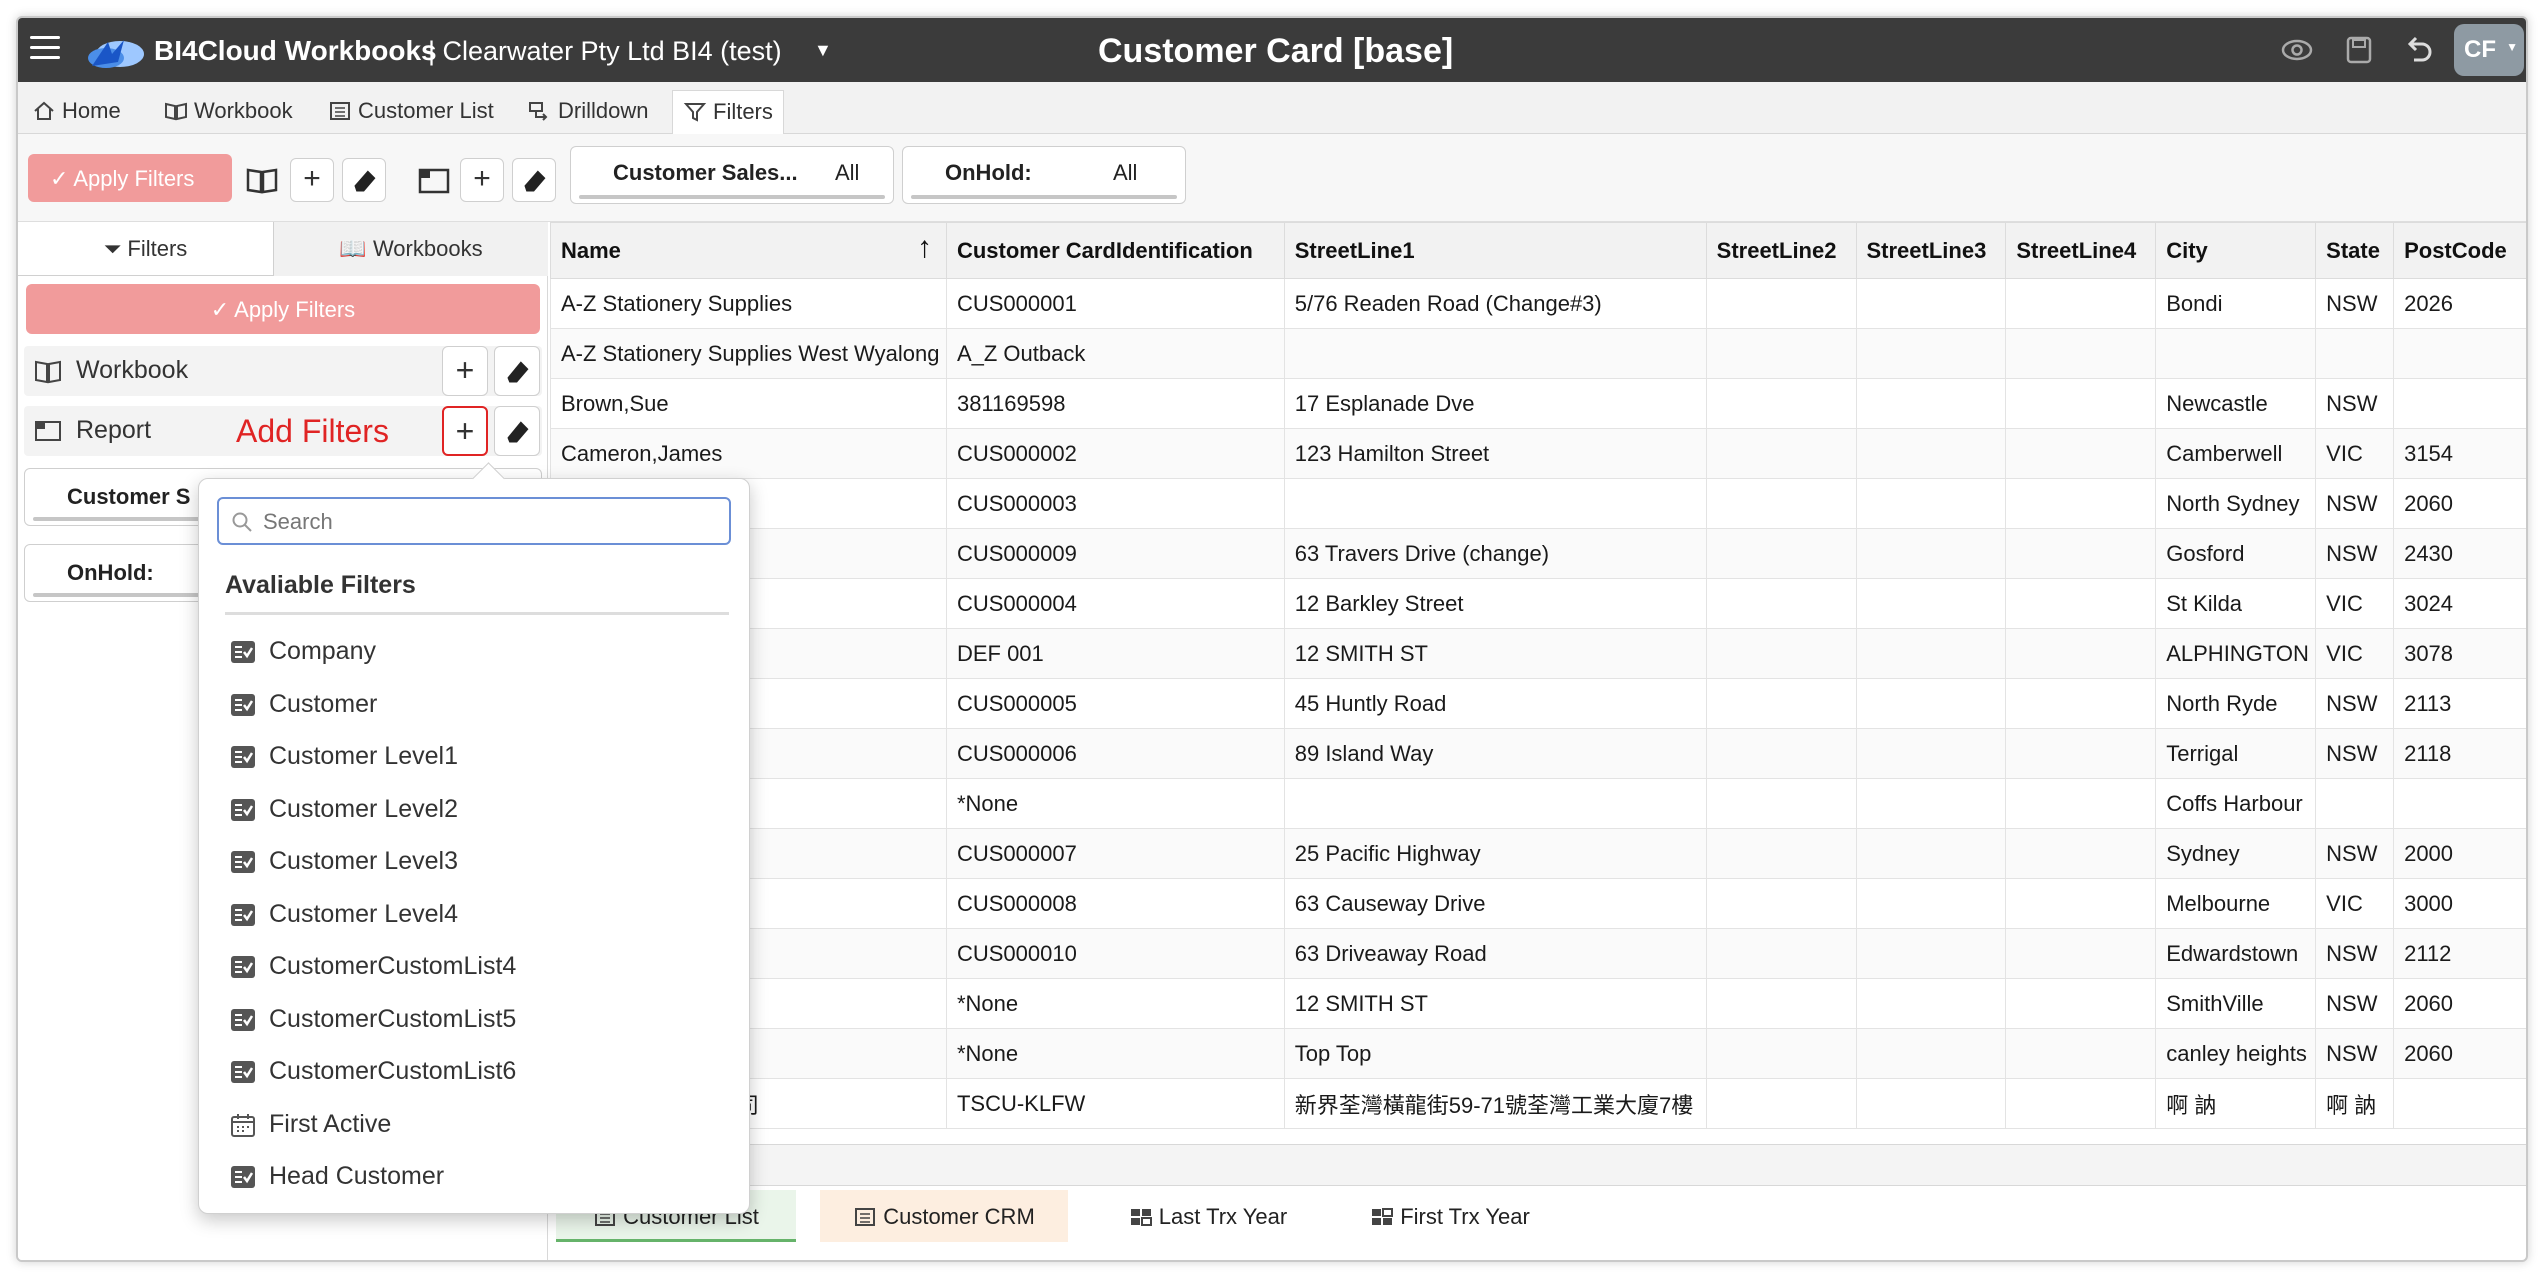 This screenshot has width=2544, height=1278. I want to click on filter-search-input, so click(488, 522).